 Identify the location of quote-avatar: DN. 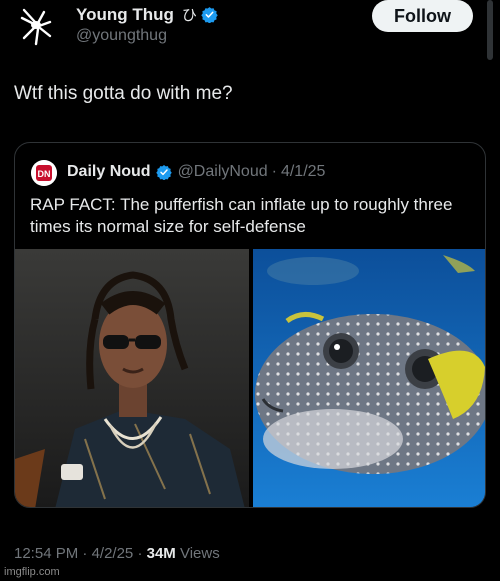
(44, 173).